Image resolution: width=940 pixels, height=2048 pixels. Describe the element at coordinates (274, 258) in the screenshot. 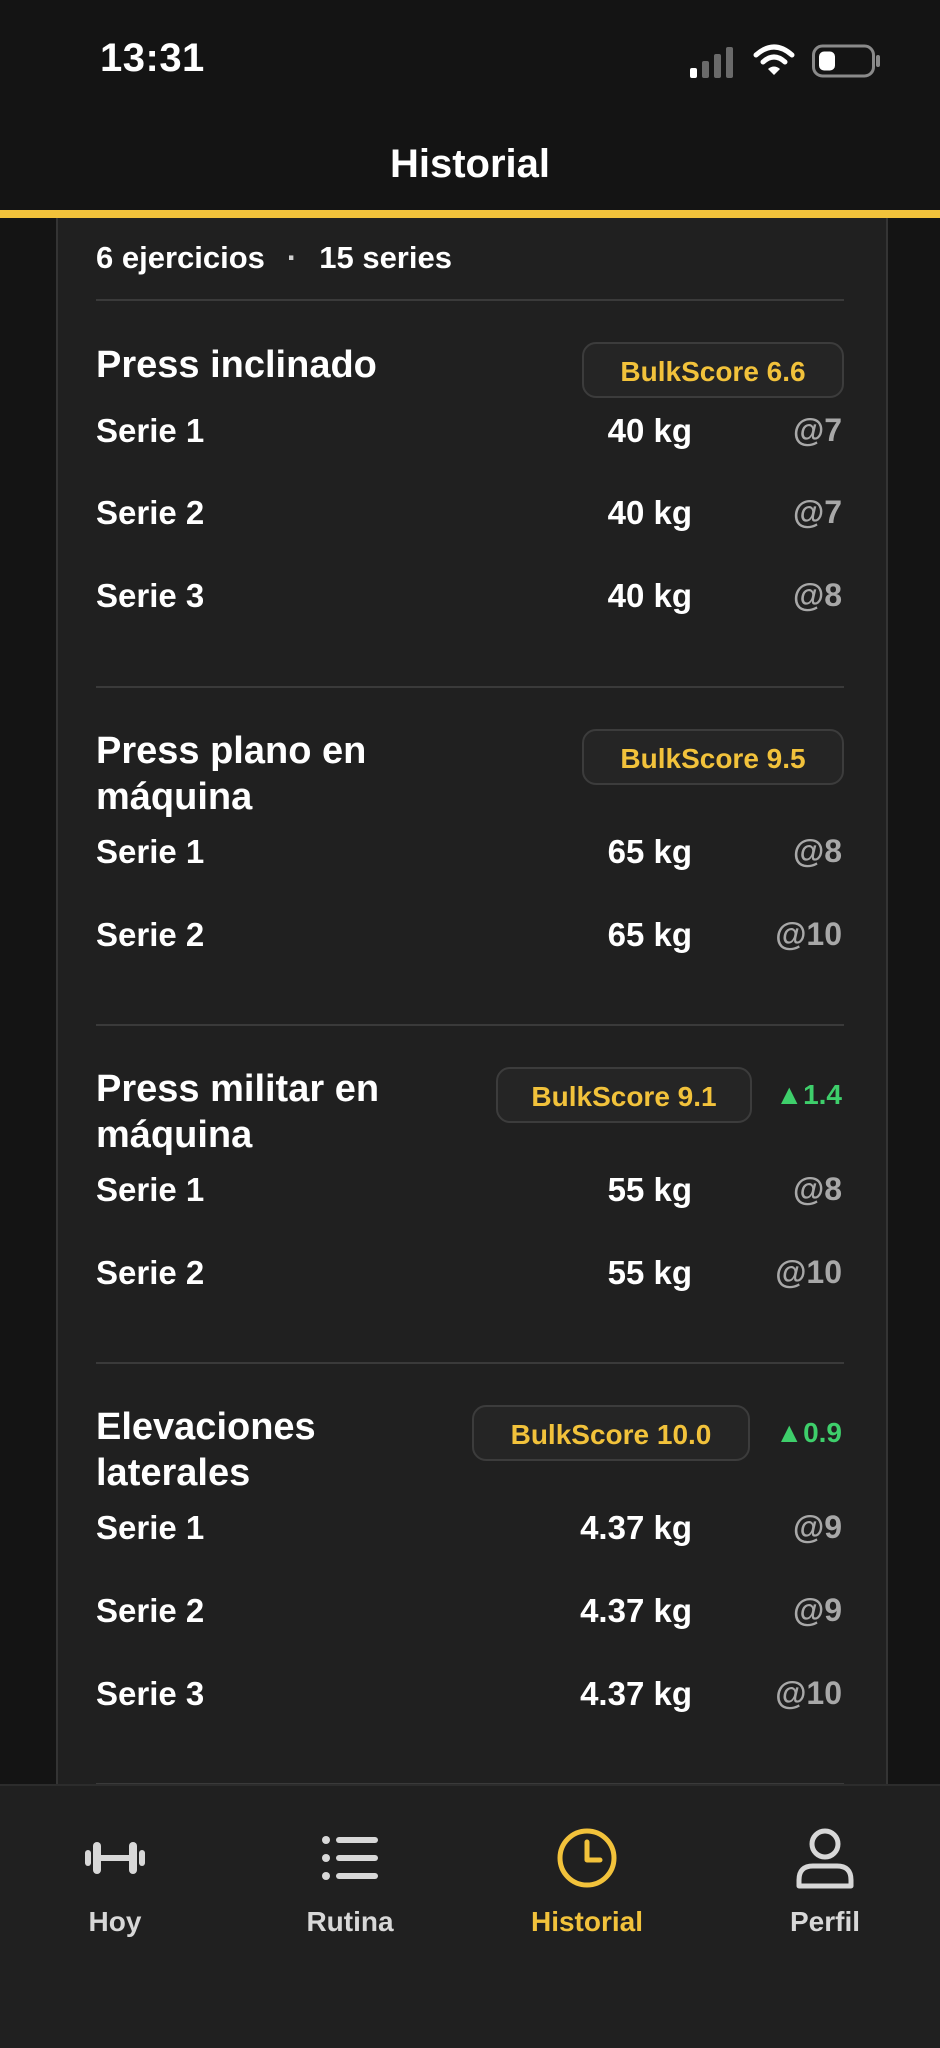

I see `workout-summary: 6 ejercicios · 15 series` at that location.